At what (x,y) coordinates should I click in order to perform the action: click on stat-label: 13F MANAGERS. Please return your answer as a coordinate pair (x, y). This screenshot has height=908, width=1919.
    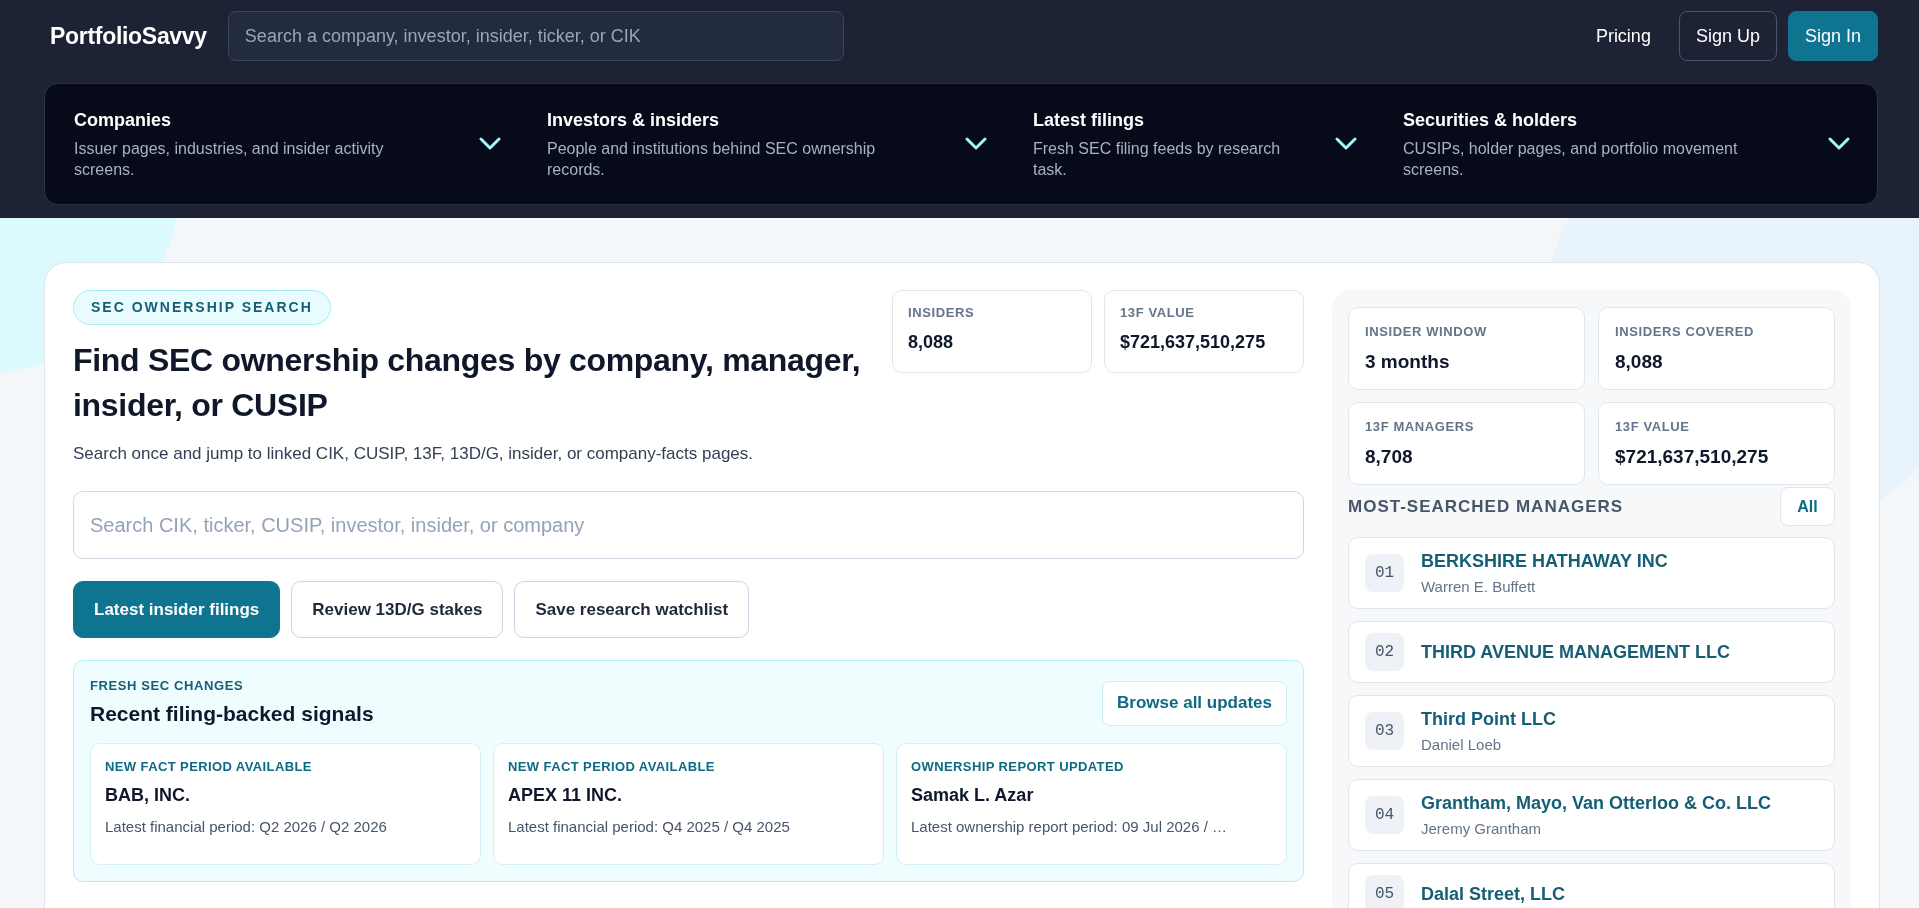
    Looking at the image, I should click on (1420, 427).